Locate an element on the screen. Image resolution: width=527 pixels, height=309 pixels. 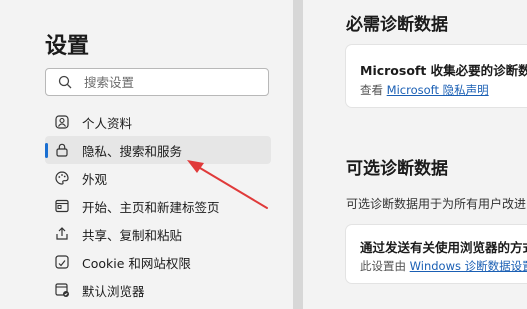
annotation-arrow-head is located at coordinates (195, 166).